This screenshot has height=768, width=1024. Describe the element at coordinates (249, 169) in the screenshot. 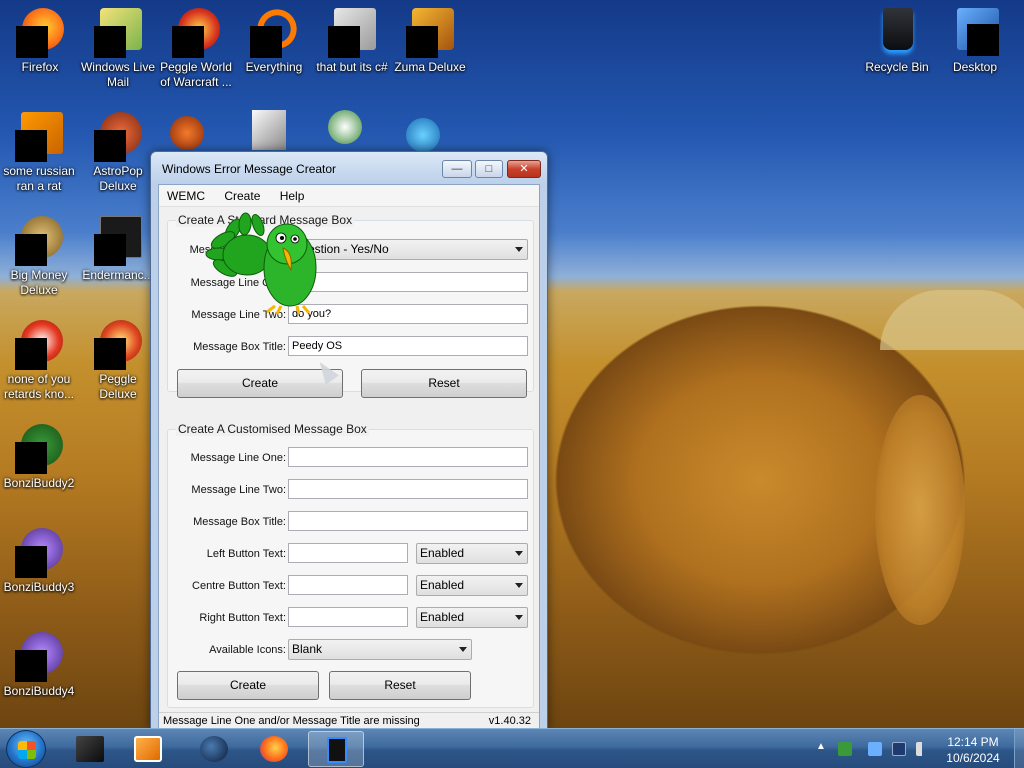

I see `window-title: Windows Error Message Creator` at that location.